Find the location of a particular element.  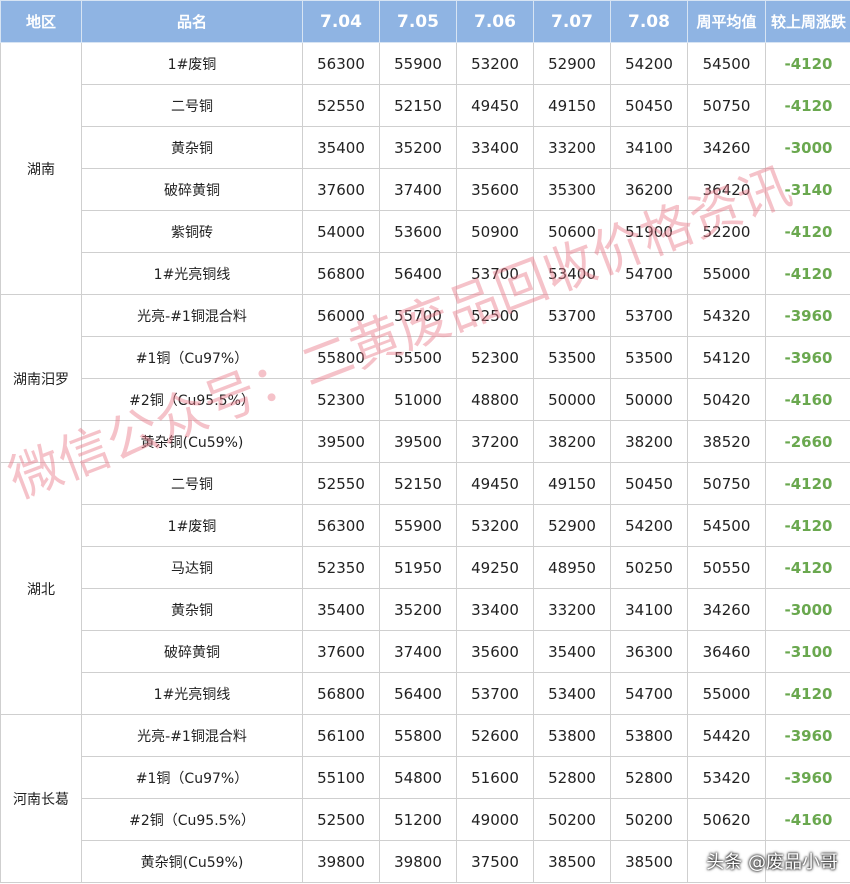

header-region: 地区 is located at coordinates (41, 21).